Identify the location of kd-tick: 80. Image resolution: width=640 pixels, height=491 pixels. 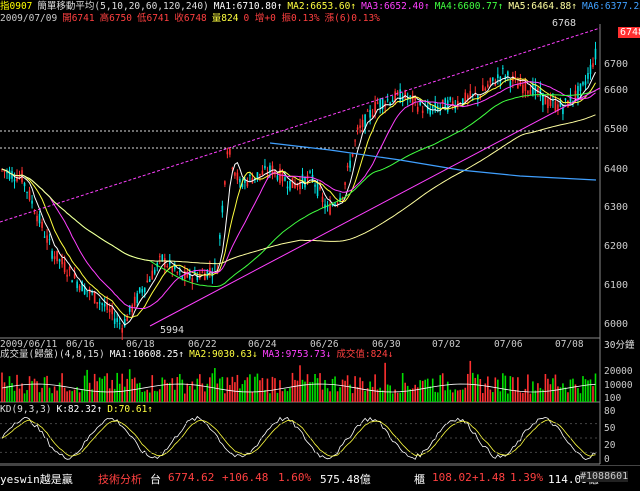
(610, 411).